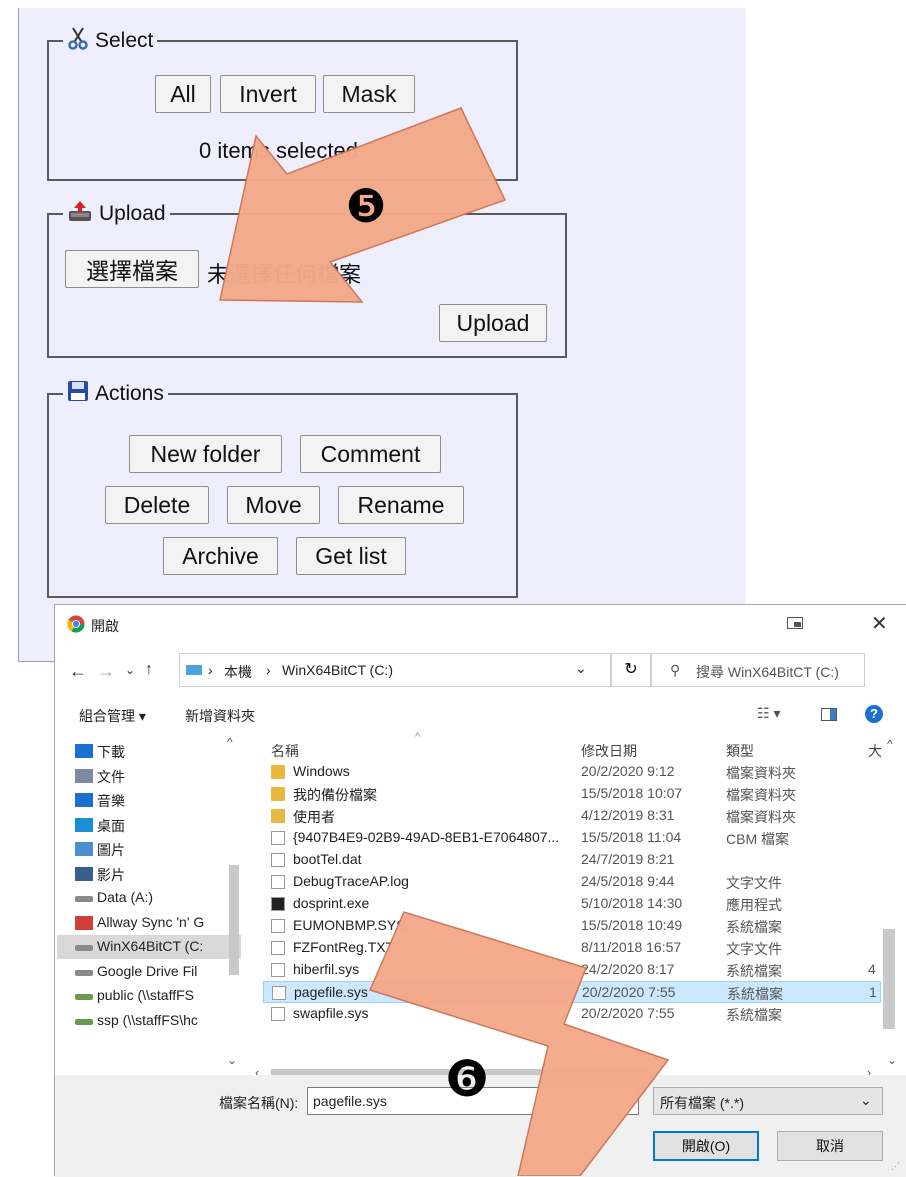 The height and width of the screenshot is (1177, 906). Describe the element at coordinates (220, 556) in the screenshot. I see `archive-button: Archive` at that location.